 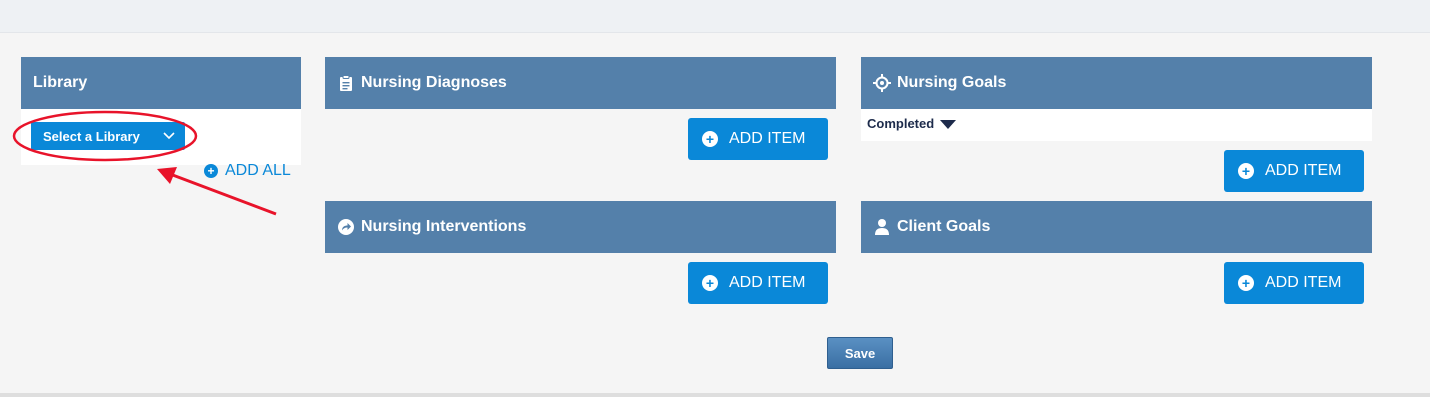 What do you see at coordinates (434, 82) in the screenshot?
I see `nursing-diagnoses-title: Nursing Diagnoses` at bounding box center [434, 82].